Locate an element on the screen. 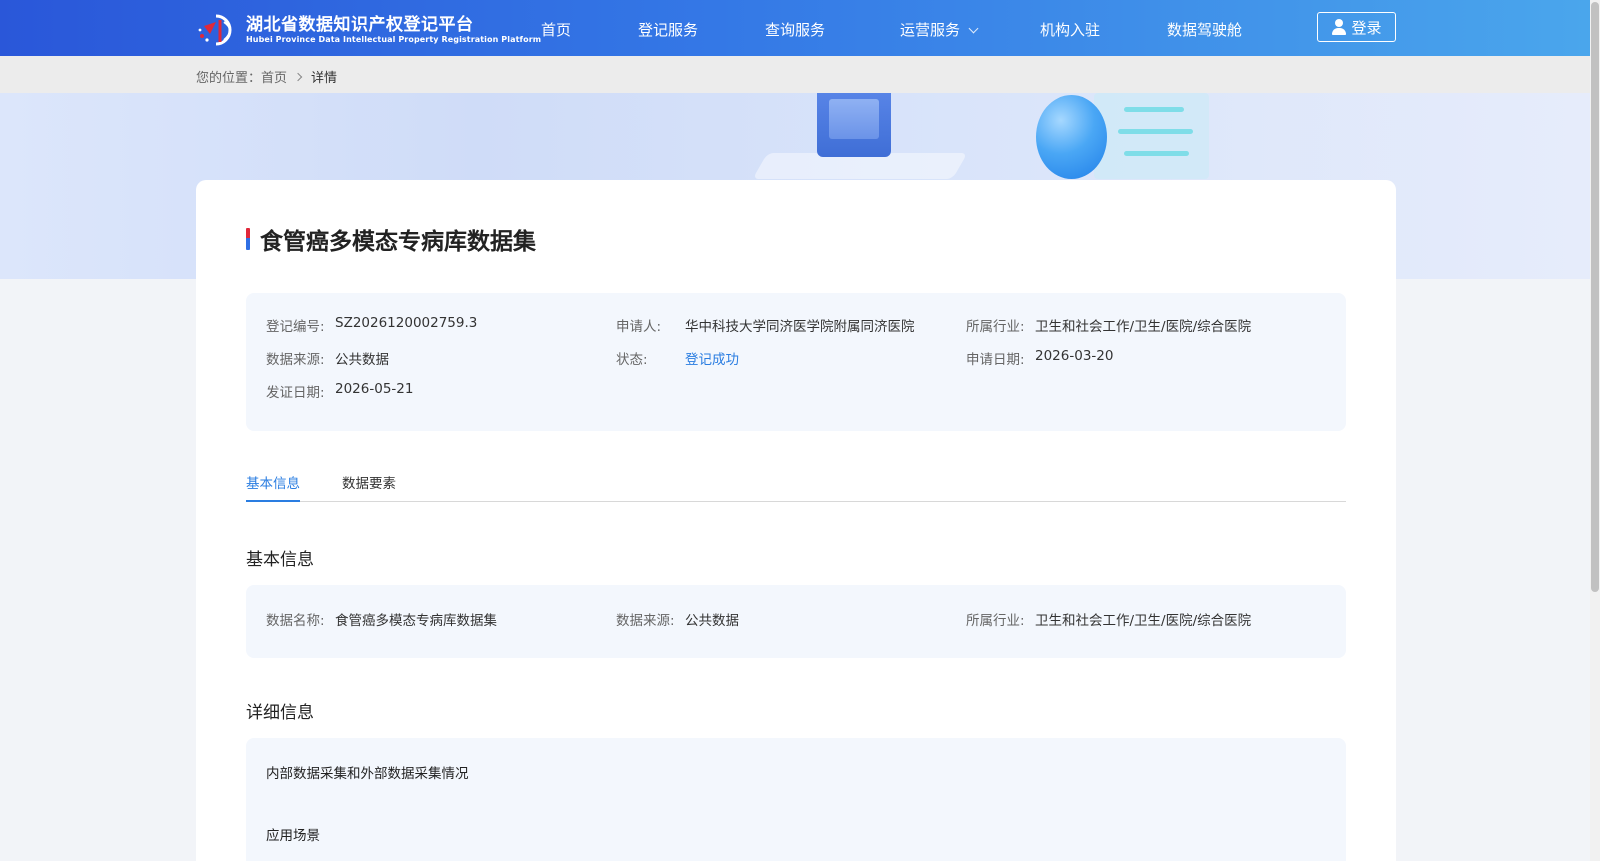 Image resolution: width=1600 pixels, height=861 pixels. chevron-down-icon is located at coordinates (973, 28).